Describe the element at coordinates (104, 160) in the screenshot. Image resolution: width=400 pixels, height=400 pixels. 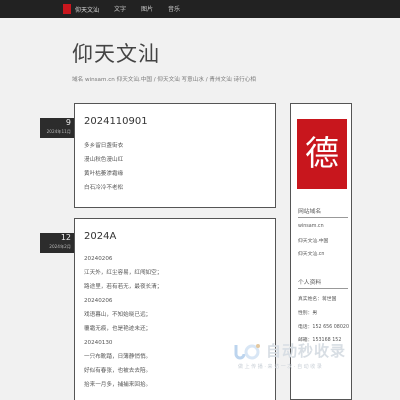
I see `post-line: 漫山秋色漫山红` at that location.